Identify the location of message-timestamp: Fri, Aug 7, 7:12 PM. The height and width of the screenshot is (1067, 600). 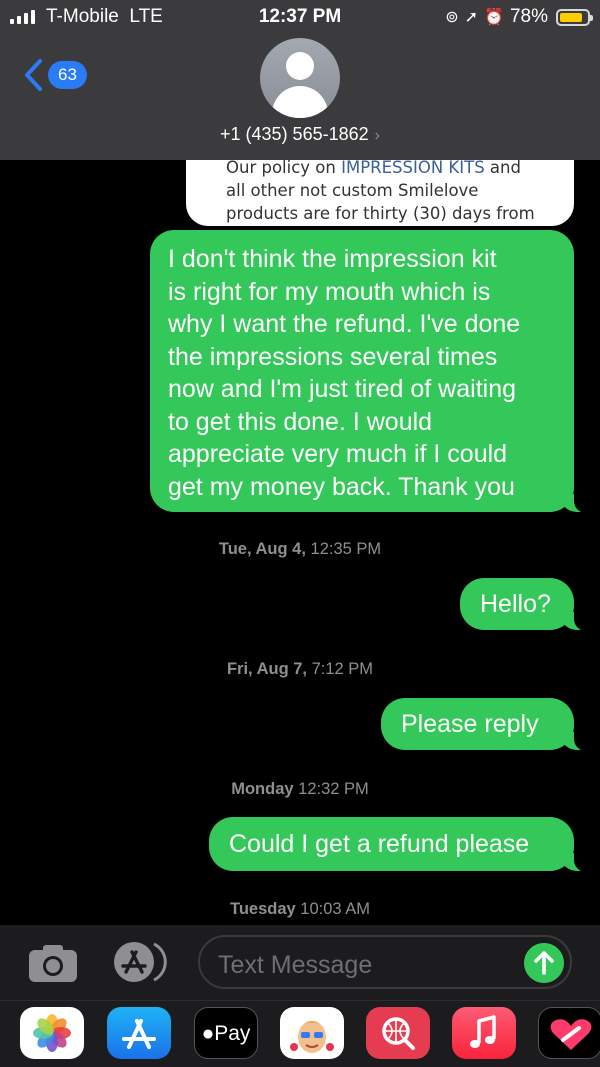
(300, 669).